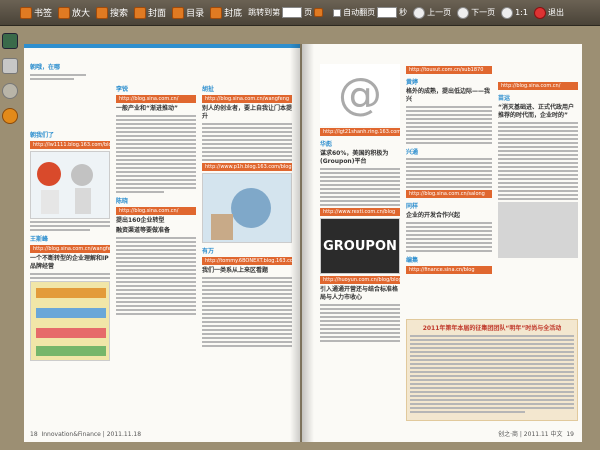  I want to click on arrow-left-icon, so click(419, 12).